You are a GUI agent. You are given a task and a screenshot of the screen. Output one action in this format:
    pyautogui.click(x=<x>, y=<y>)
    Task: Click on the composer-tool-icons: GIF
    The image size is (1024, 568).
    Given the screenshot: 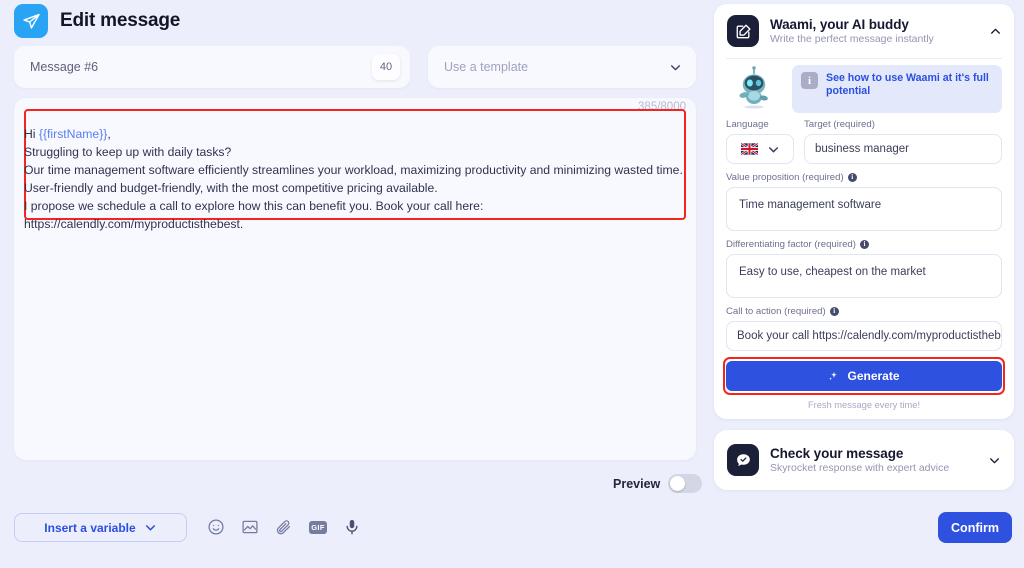 What is the action you would take?
    pyautogui.click(x=284, y=527)
    